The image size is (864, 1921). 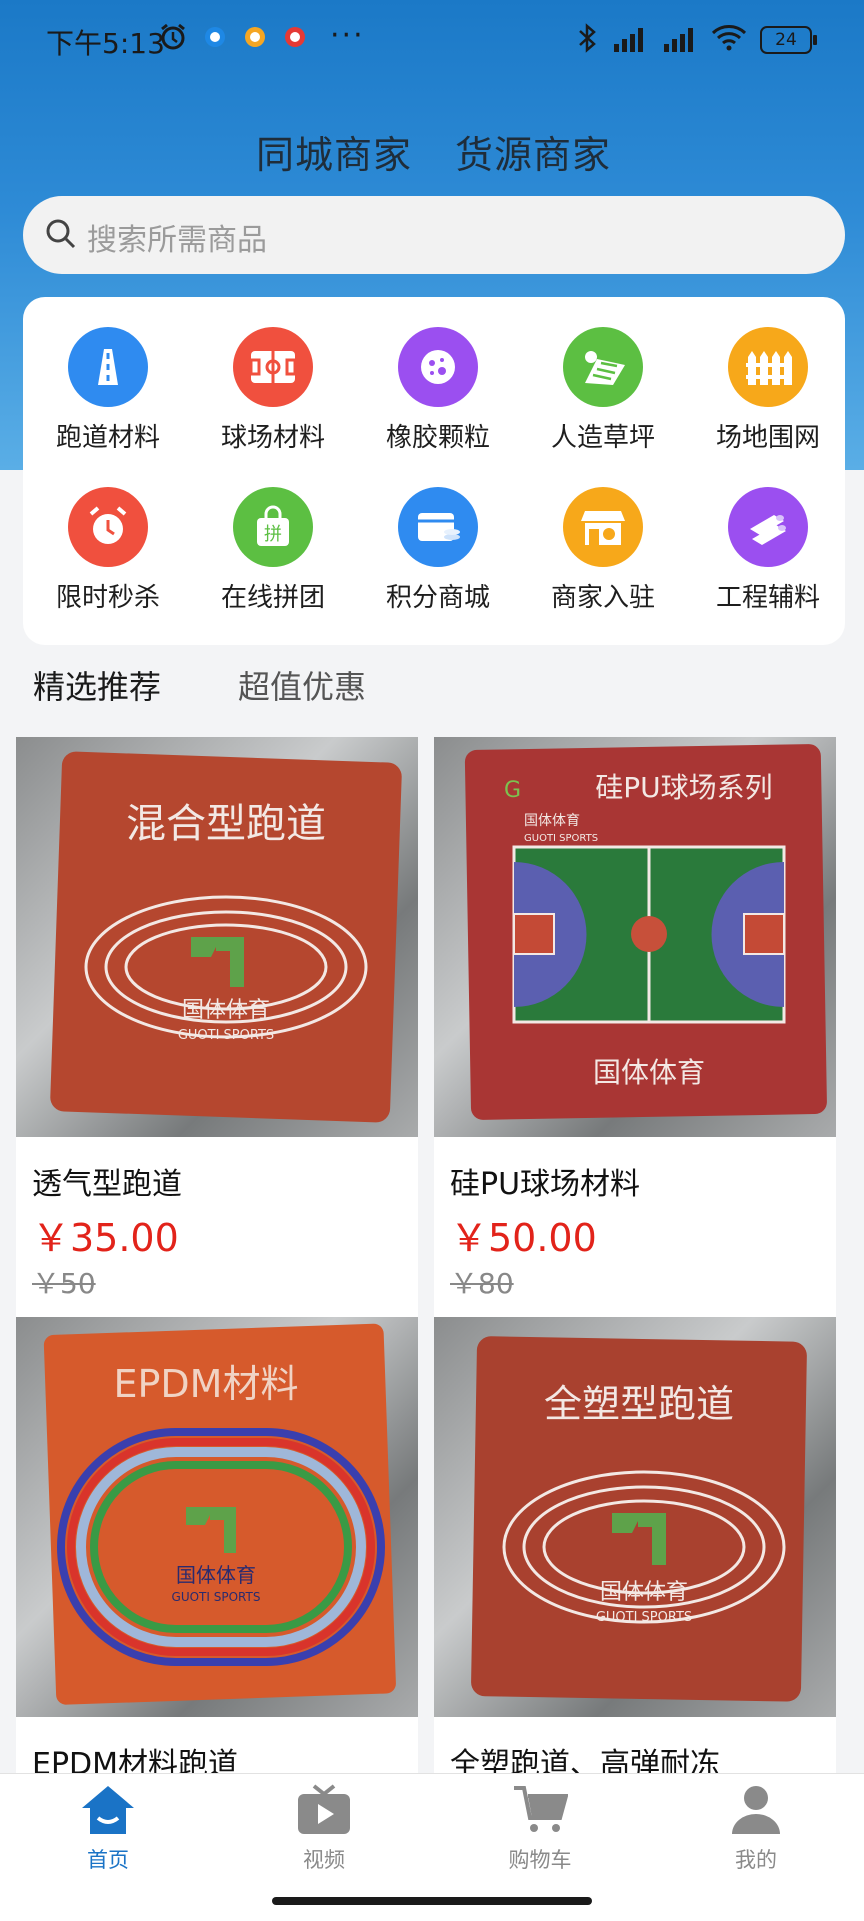 What do you see at coordinates (206, 1384) in the screenshot?
I see `product-image-text: EPDM材料` at bounding box center [206, 1384].